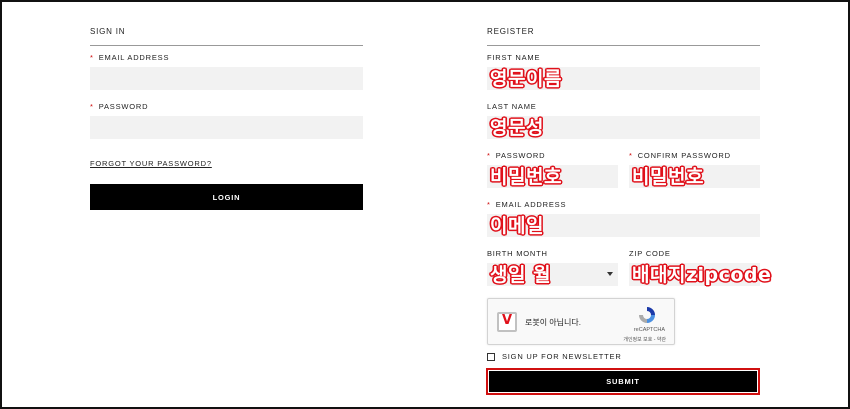 This screenshot has height=409, width=850. I want to click on recaptcha-check-annotation: V, so click(507, 320).